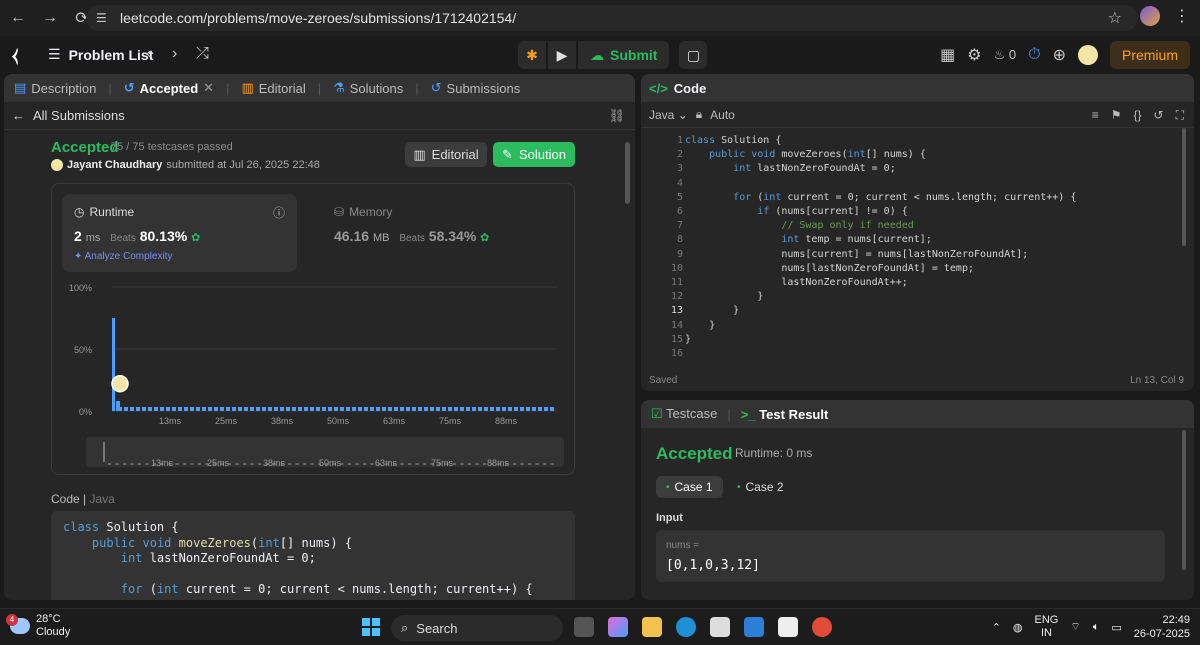 Image resolution: width=1200 pixels, height=645 pixels. I want to click on wifi-icon: ⌔, so click(1075, 627).